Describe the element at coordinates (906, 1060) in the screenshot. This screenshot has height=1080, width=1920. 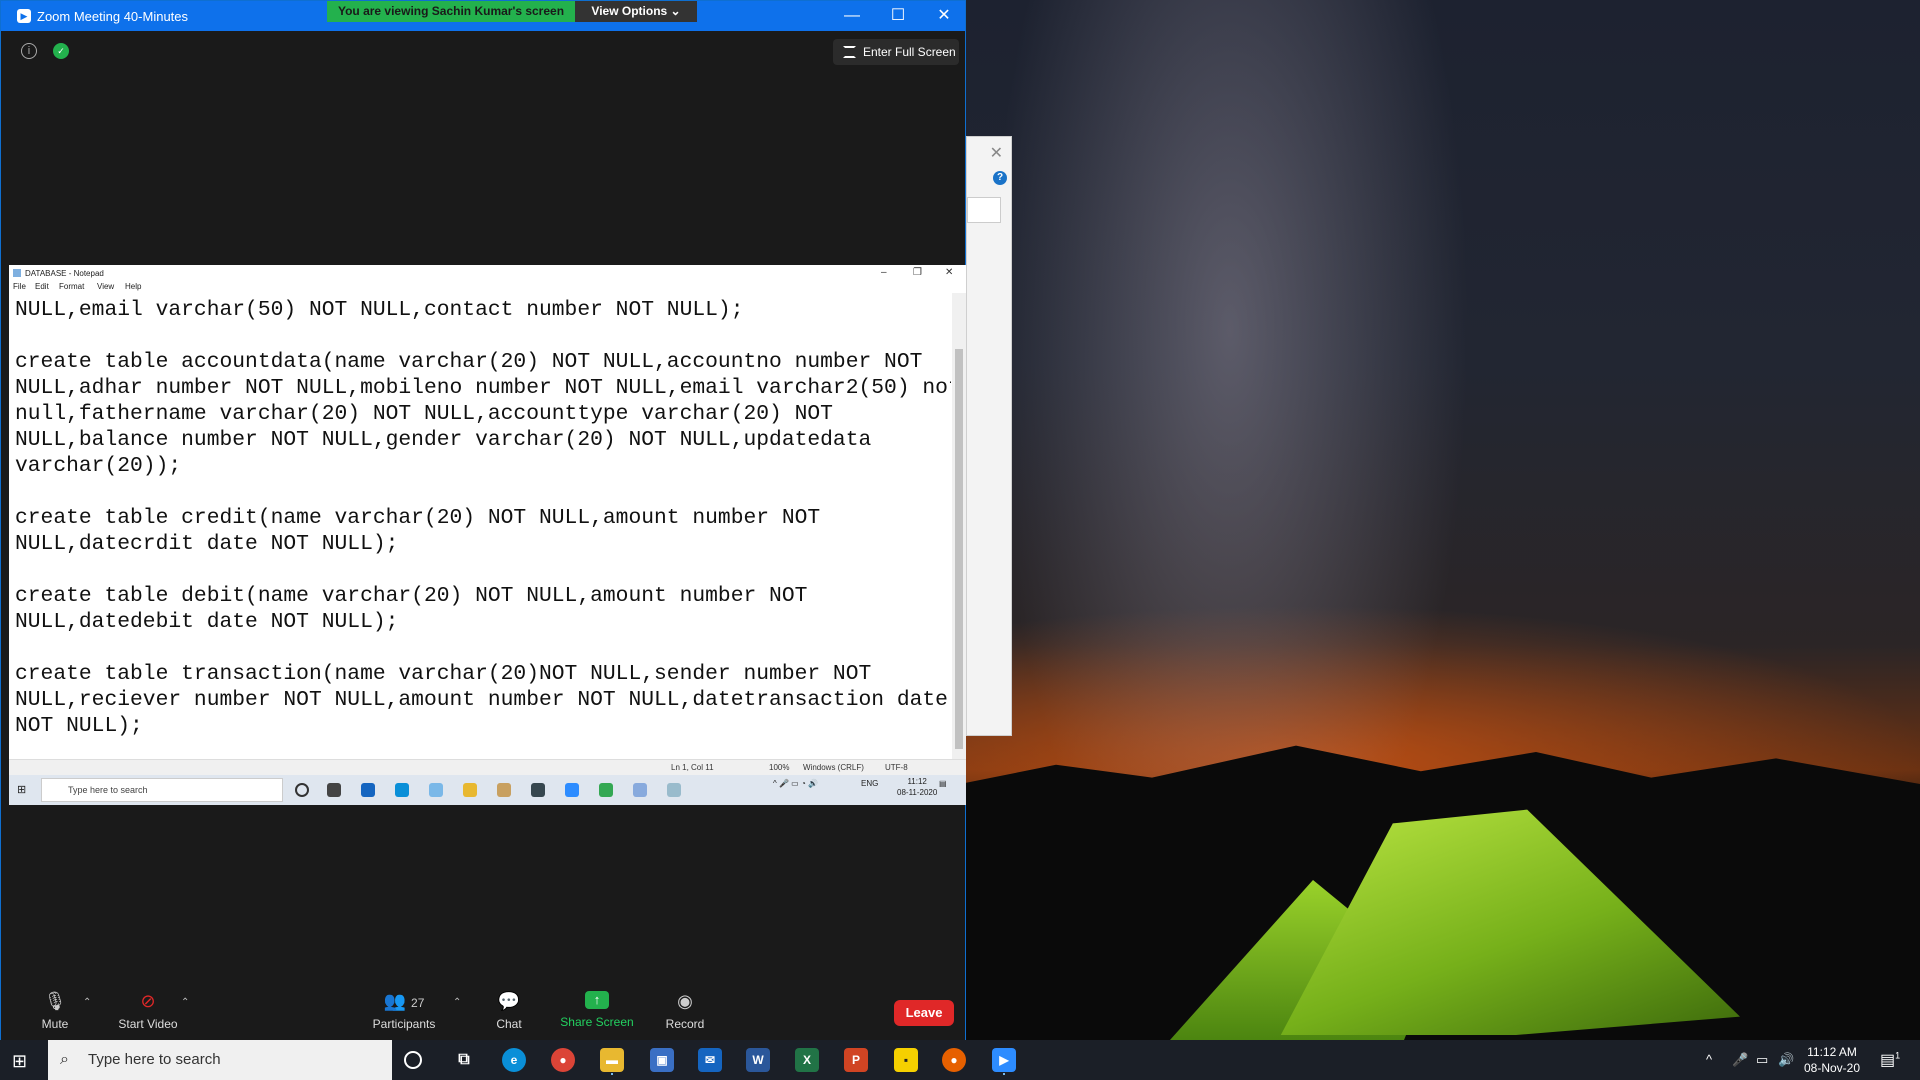
I see `sticky-notes-icon: ▪` at that location.